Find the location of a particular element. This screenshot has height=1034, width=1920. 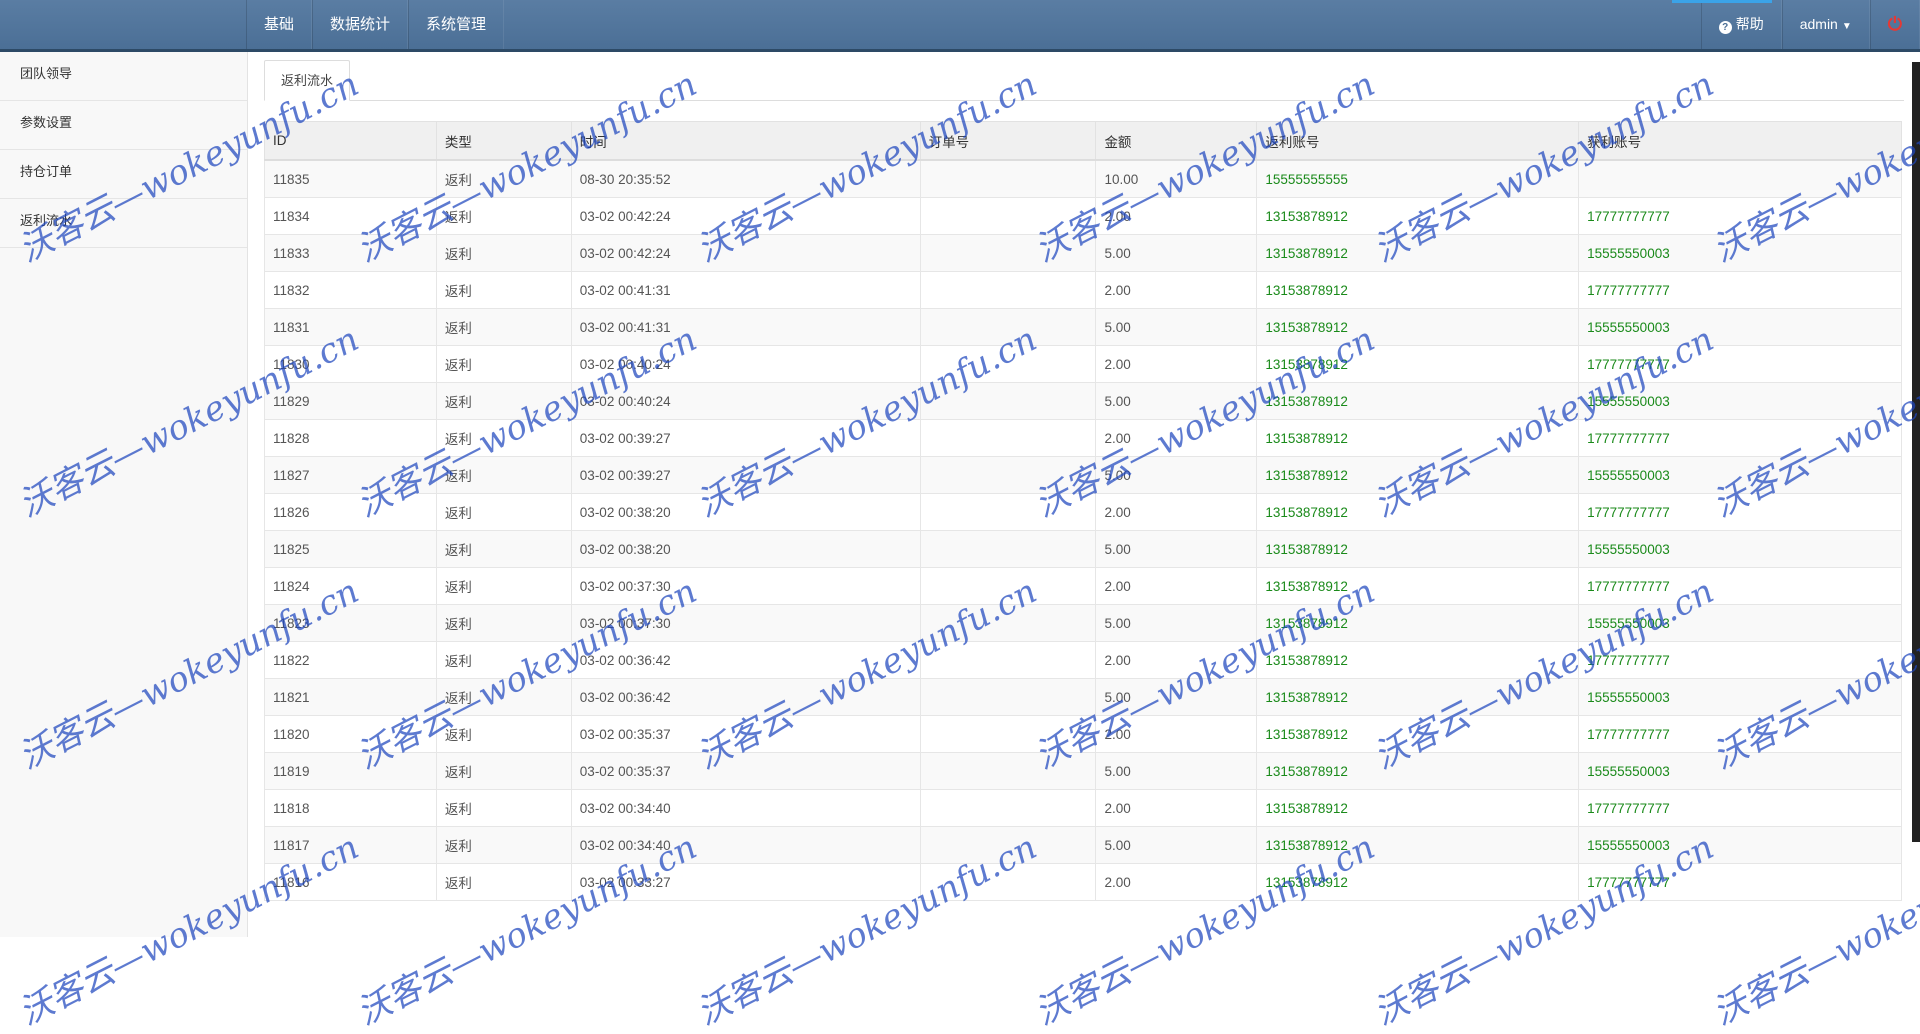

menu-basic: 基础 is located at coordinates (279, 24).